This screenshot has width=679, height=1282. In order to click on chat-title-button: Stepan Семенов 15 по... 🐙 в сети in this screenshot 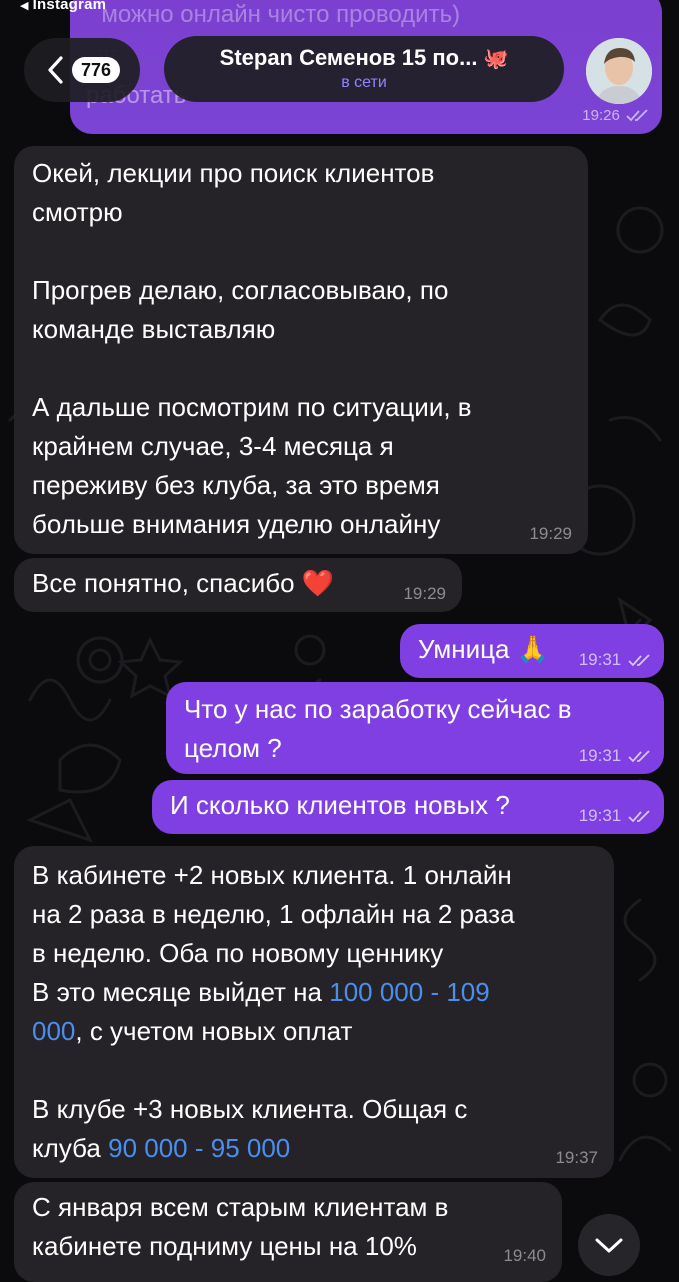, I will do `click(364, 69)`.